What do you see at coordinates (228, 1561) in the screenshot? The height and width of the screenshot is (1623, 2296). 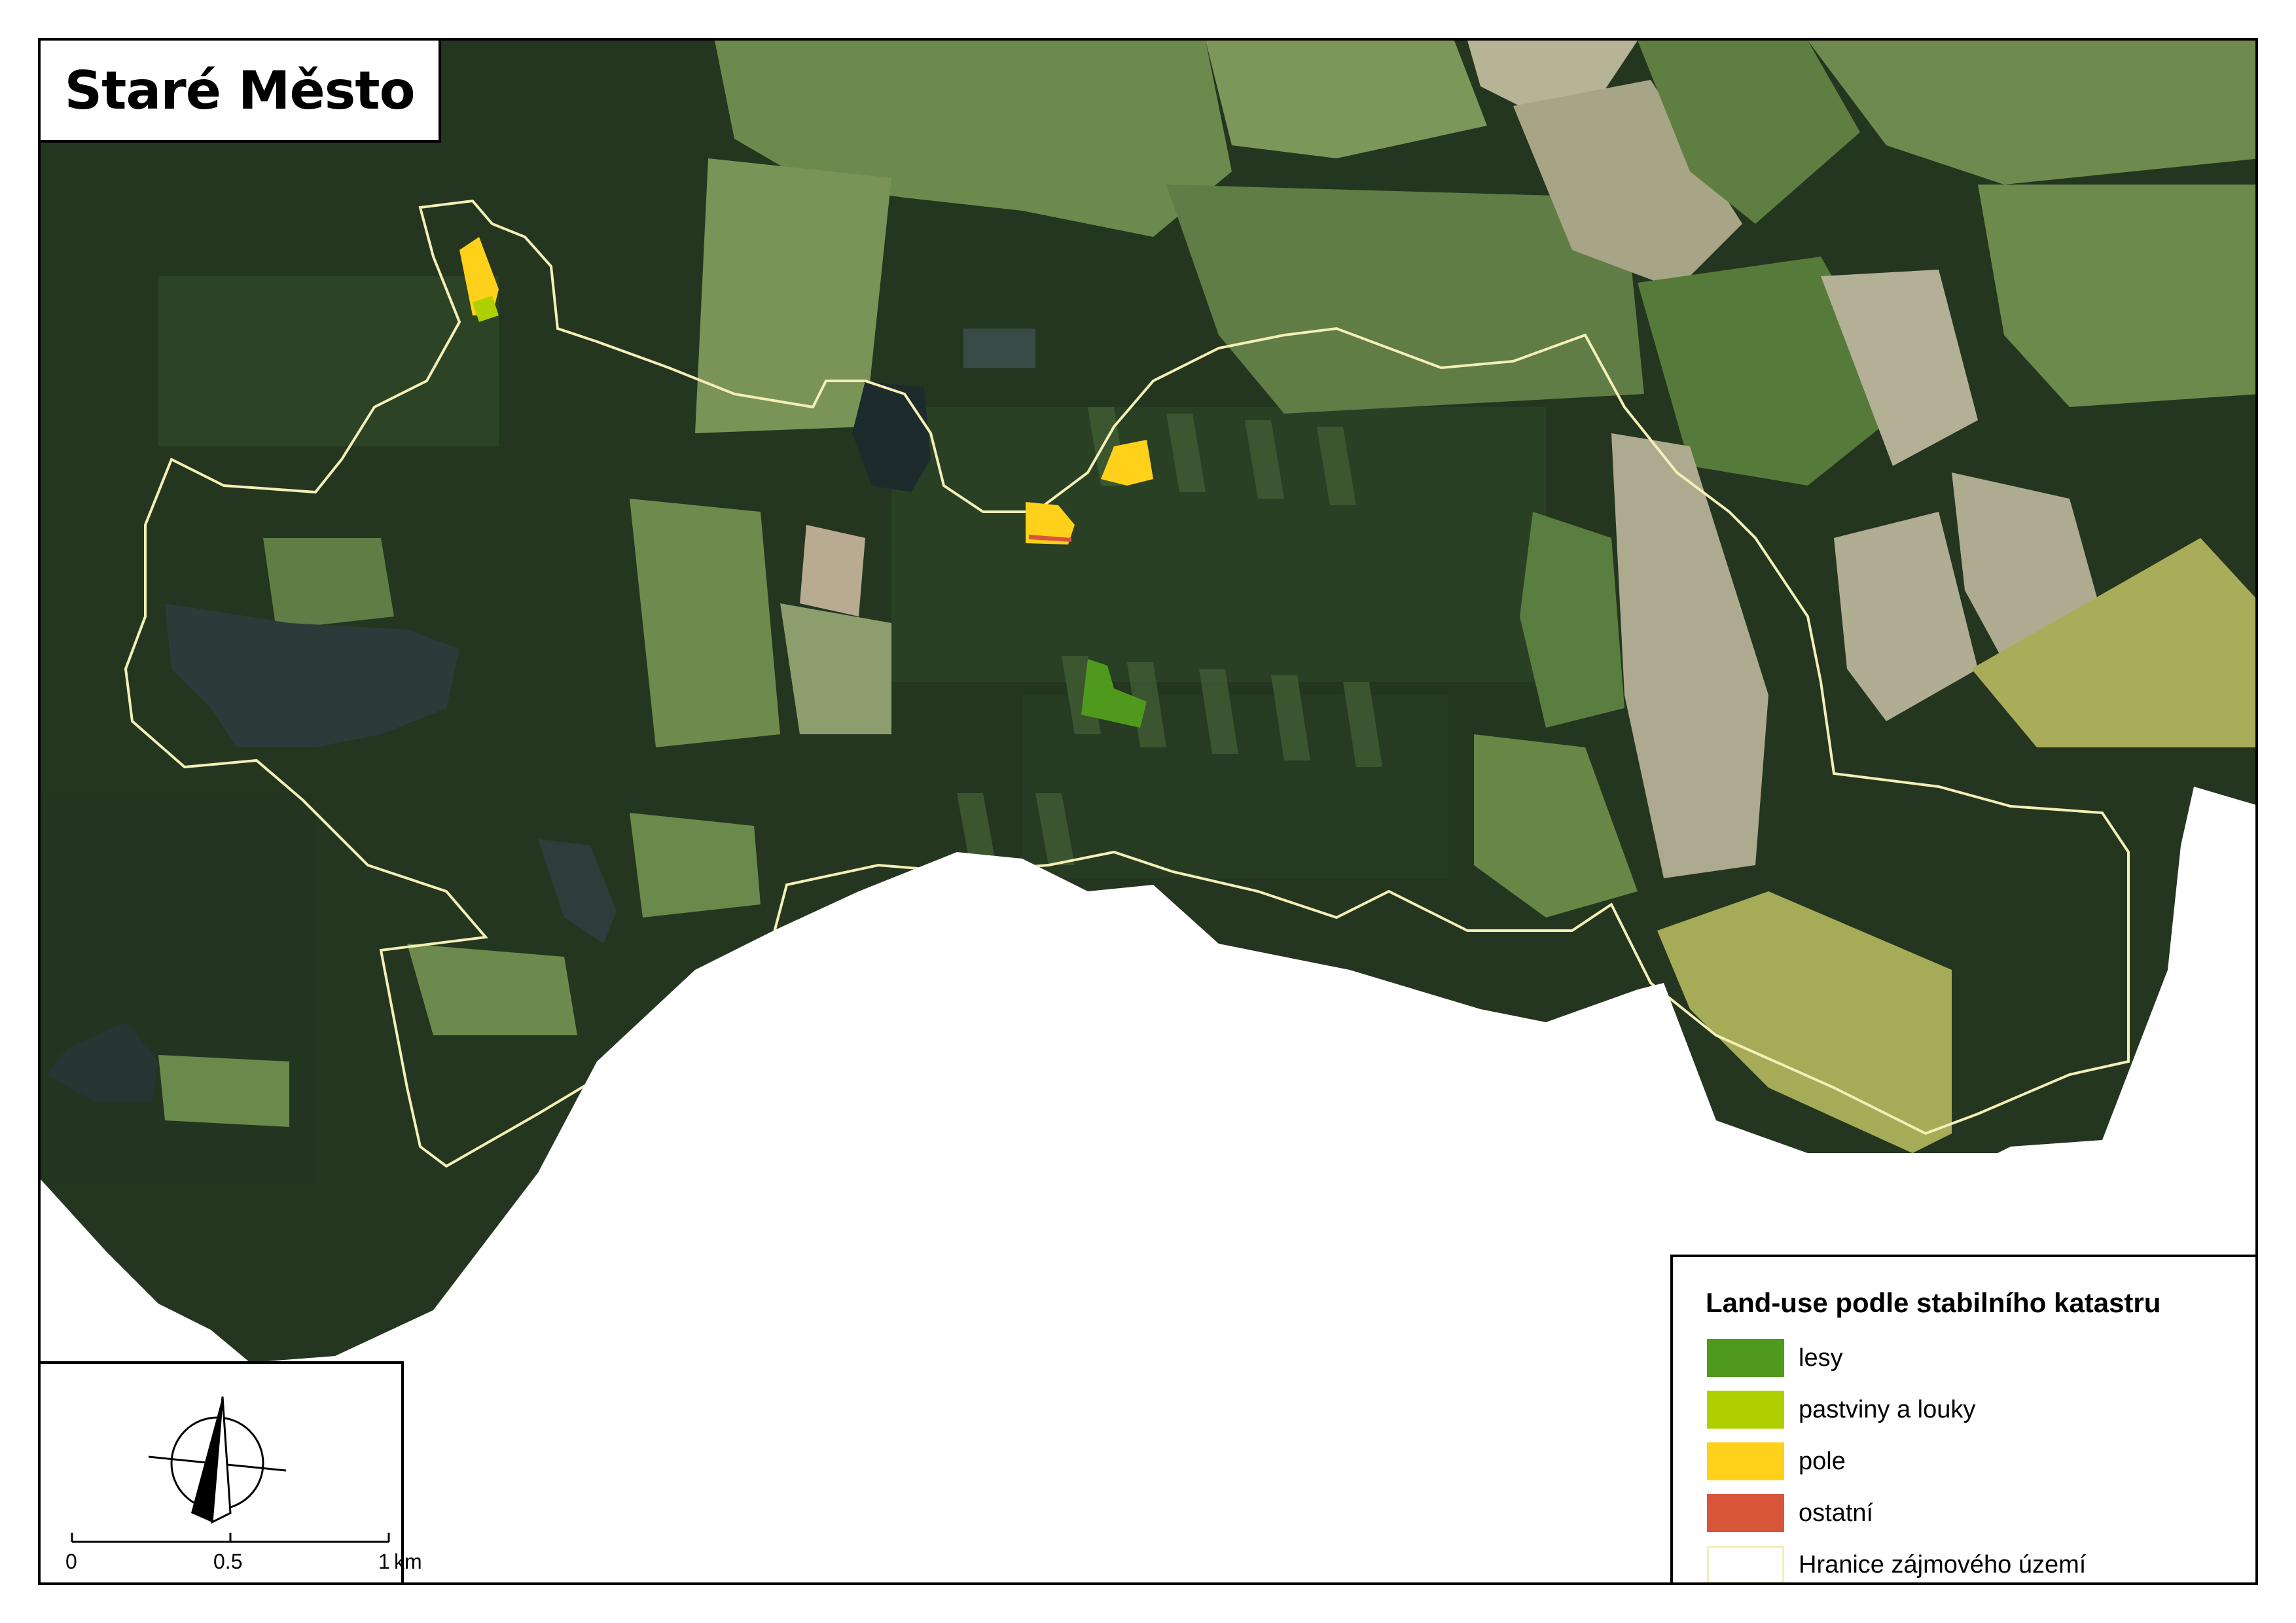 I see `scale-tick-0-5: 0.5` at bounding box center [228, 1561].